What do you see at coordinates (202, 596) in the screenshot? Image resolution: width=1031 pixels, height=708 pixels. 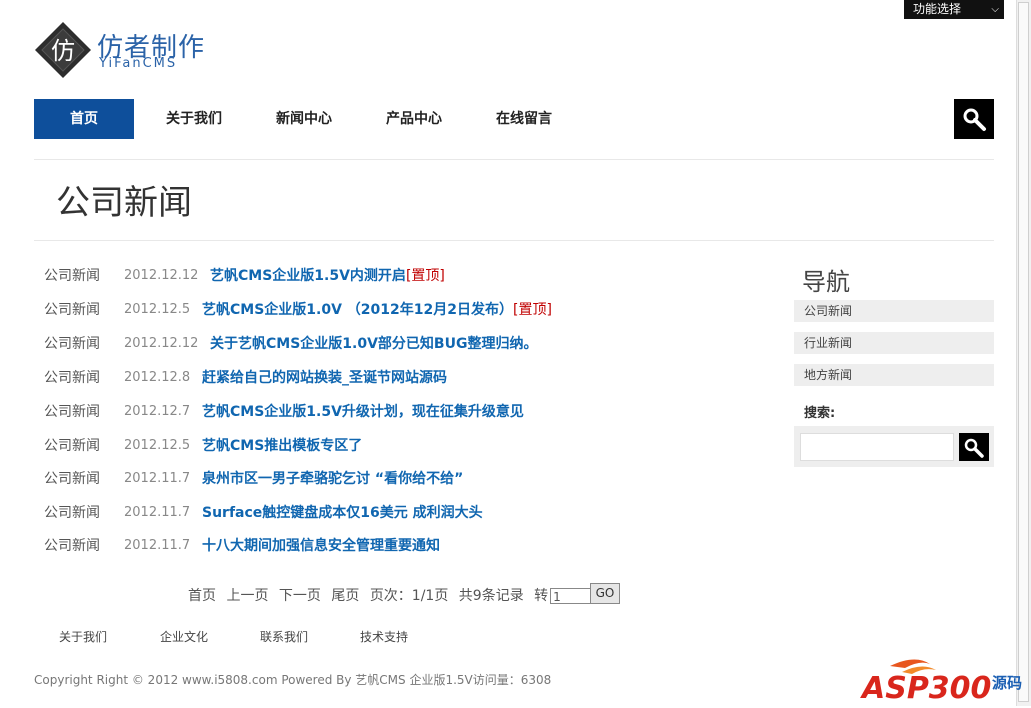 I see `pager-first: 首页` at bounding box center [202, 596].